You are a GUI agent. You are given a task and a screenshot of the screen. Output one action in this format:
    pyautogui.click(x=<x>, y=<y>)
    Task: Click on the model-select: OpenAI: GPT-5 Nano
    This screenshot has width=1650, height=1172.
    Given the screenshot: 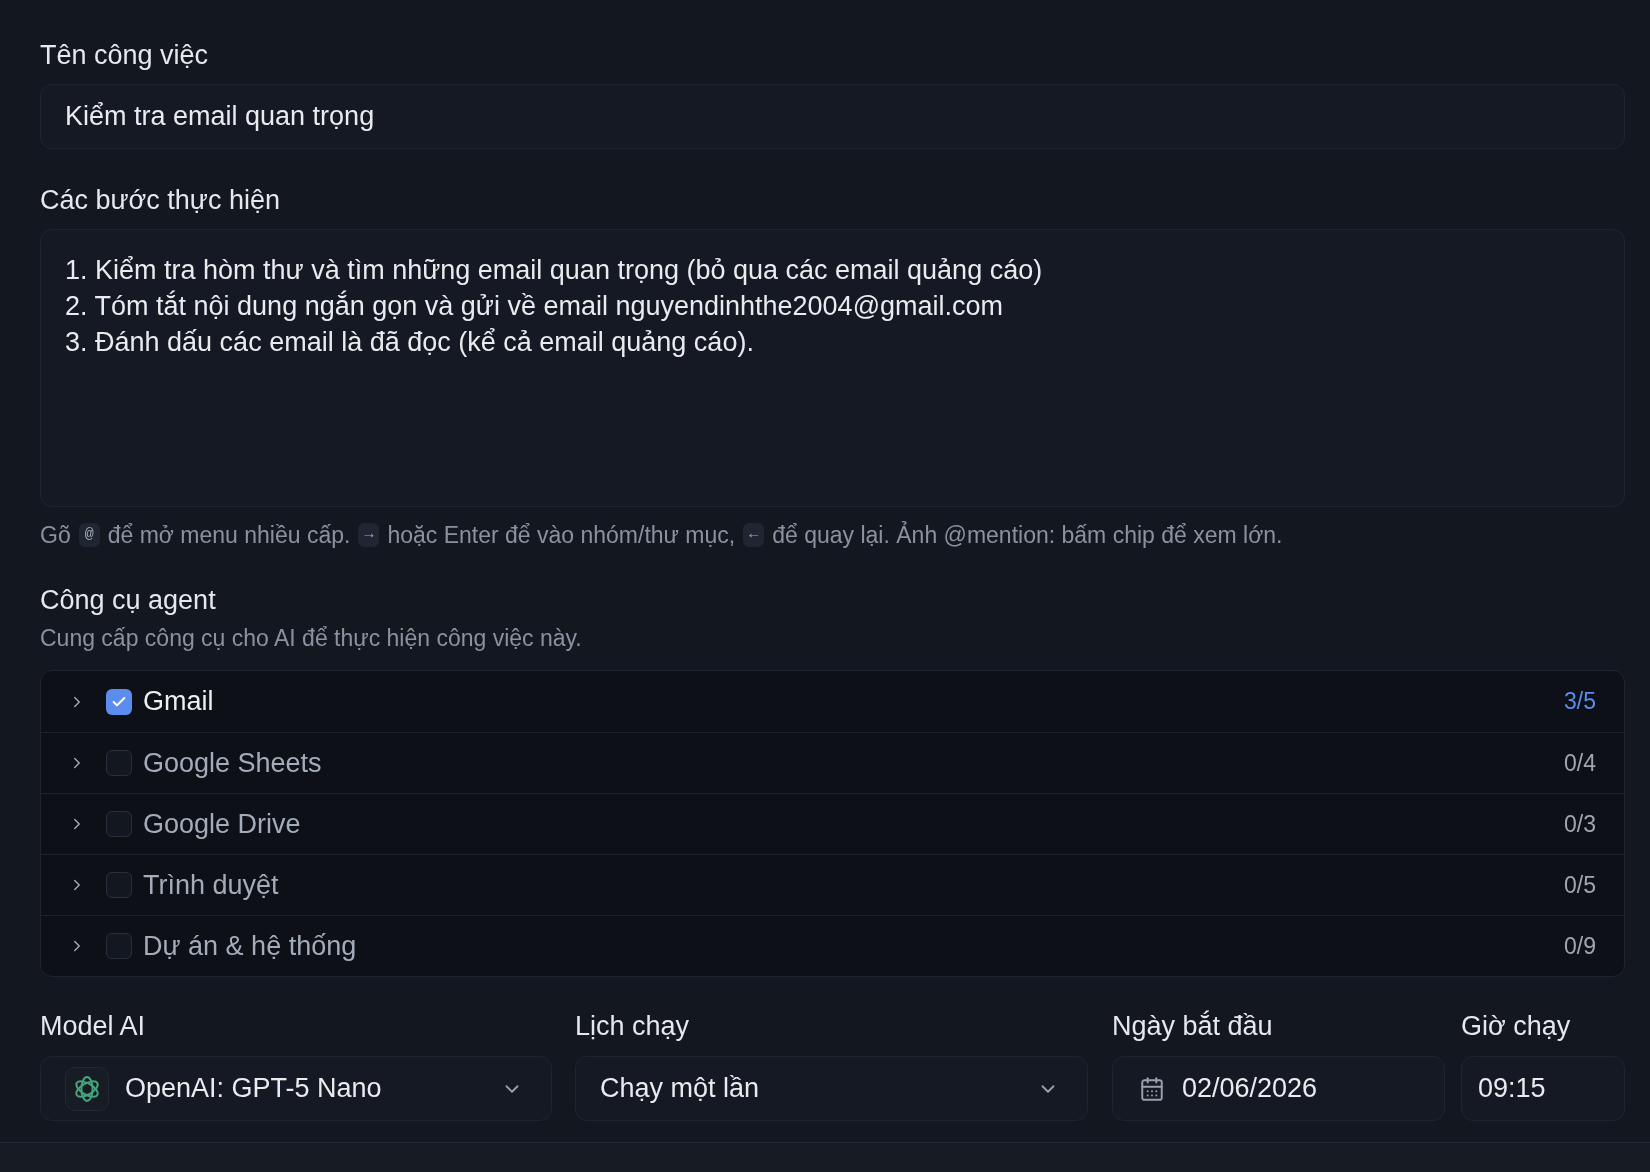 What is the action you would take?
    pyautogui.click(x=296, y=1088)
    